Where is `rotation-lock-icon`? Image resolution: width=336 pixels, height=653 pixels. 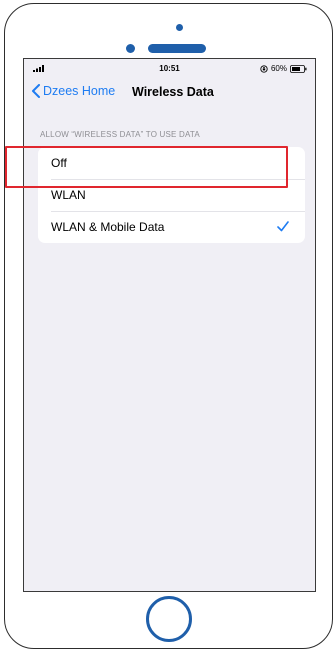 rotation-lock-icon is located at coordinates (264, 68).